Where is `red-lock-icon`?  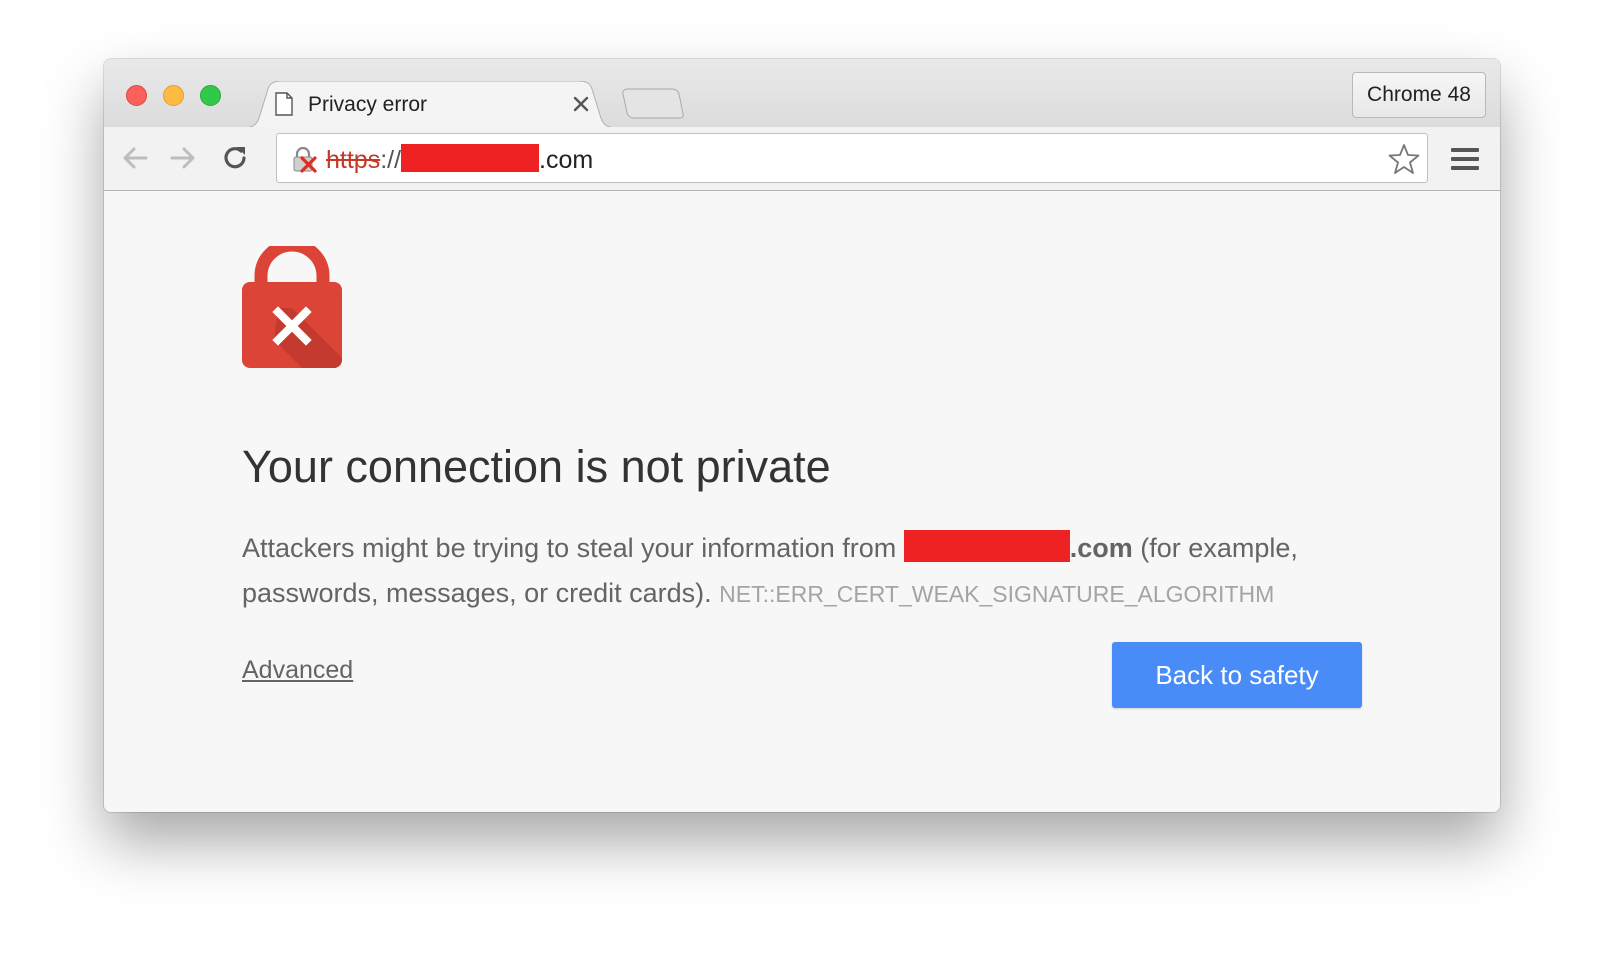
red-lock-icon is located at coordinates (292, 307).